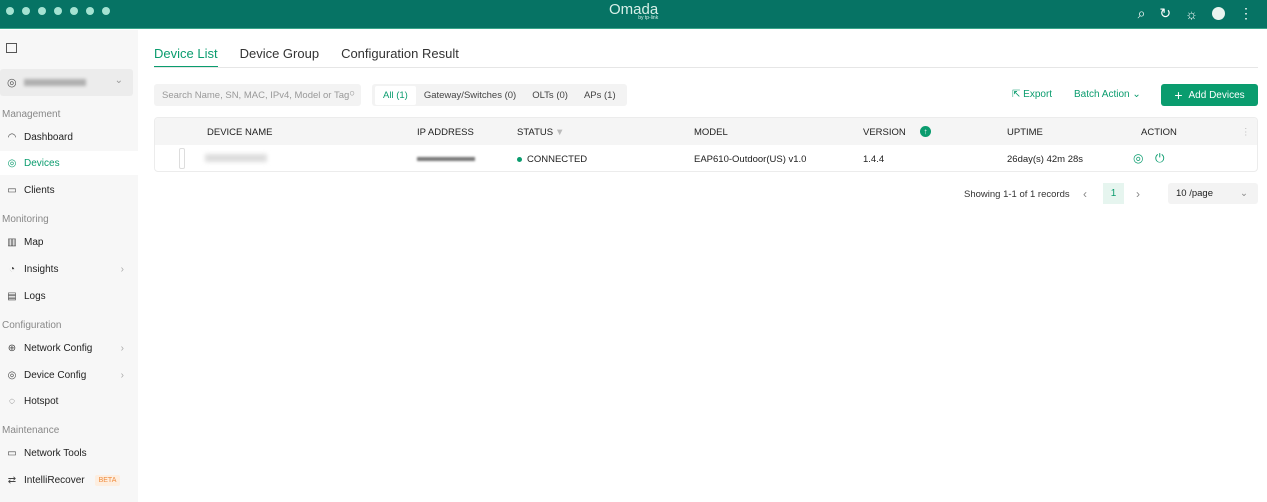 The width and height of the screenshot is (1267, 502). What do you see at coordinates (559, 132) in the screenshot?
I see `filter-icon: ▼` at bounding box center [559, 132].